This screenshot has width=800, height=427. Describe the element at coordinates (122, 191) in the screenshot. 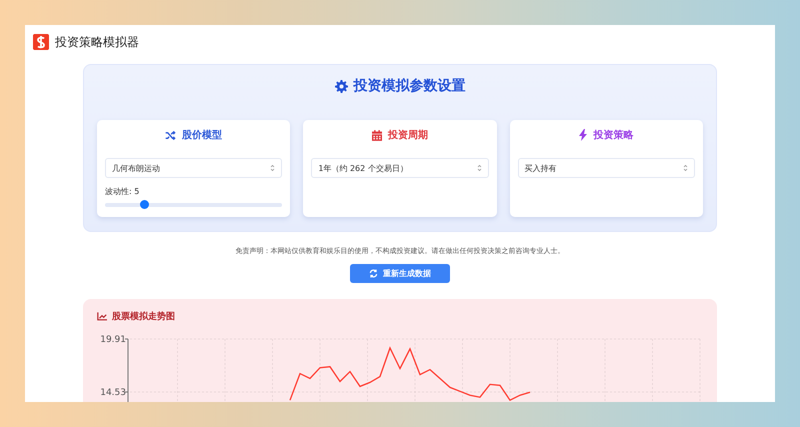

I see `slider-label: 波动性: 5` at that location.